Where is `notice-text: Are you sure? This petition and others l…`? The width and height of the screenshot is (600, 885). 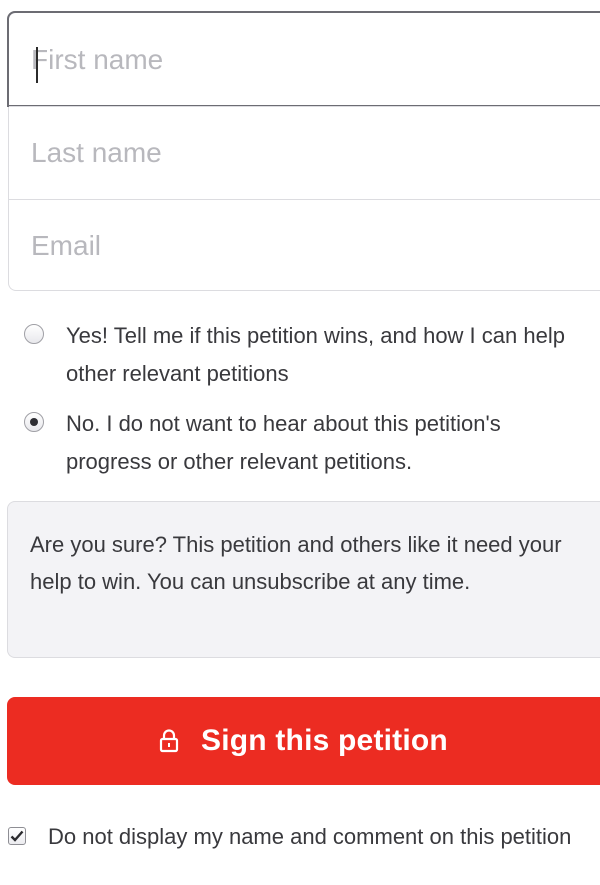
notice-text: Are you sure? This petition and others l… is located at coordinates (296, 563).